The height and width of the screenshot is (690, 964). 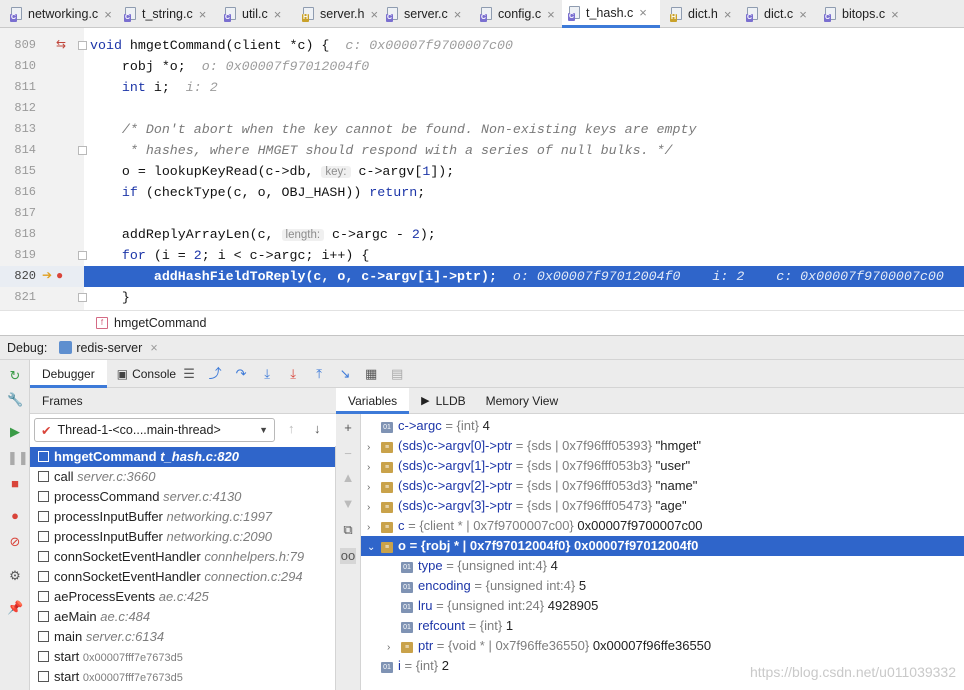 I want to click on tab-bitops-c: Cbitops.c ×, so click(x=861, y=14).